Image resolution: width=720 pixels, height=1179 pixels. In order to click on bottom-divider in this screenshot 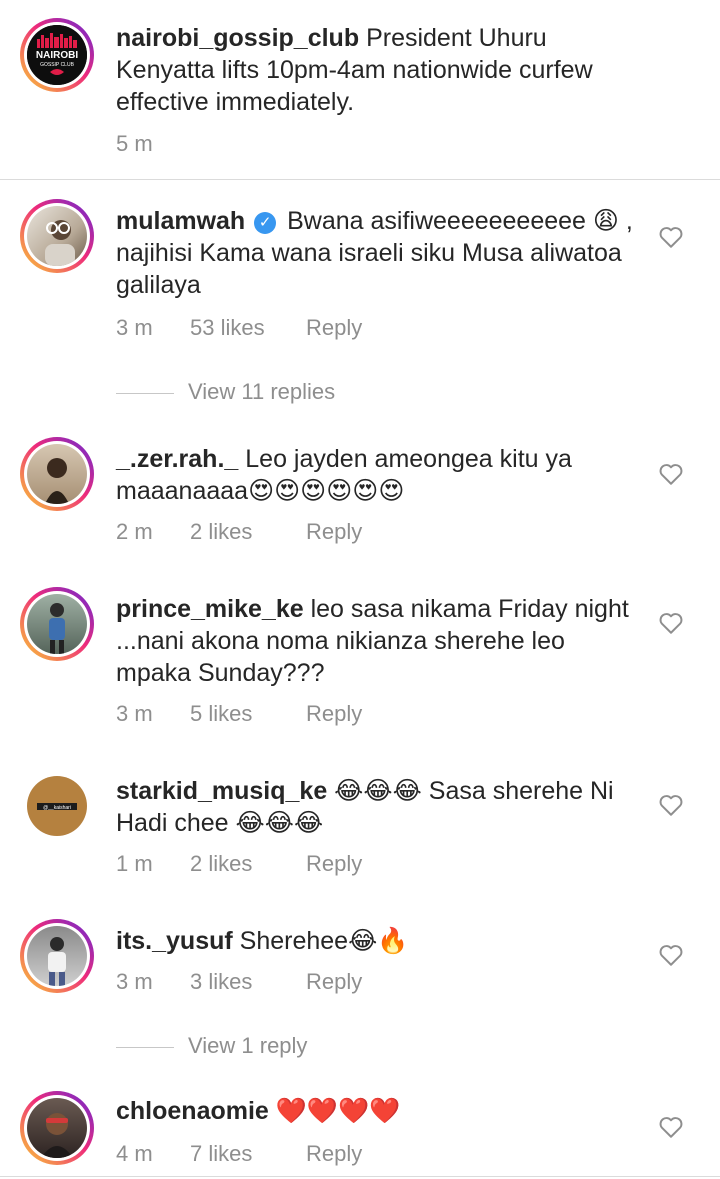, I will do `click(360, 1176)`.